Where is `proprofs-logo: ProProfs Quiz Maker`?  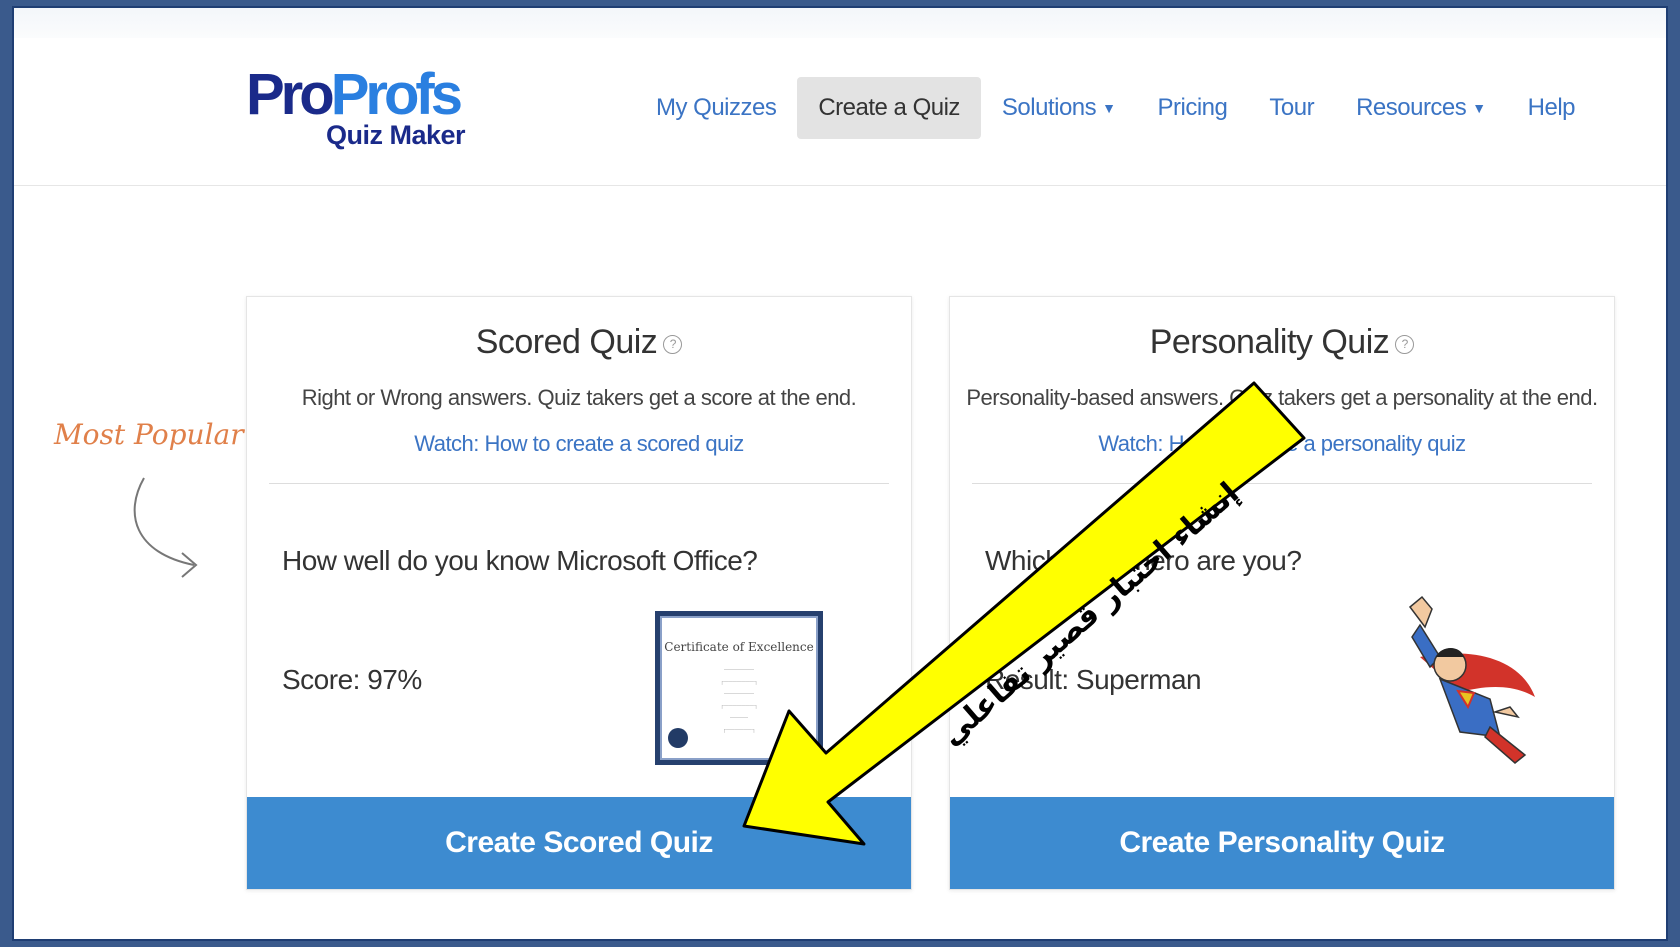
proprofs-logo: ProProfs Quiz Maker is located at coordinates (356, 108).